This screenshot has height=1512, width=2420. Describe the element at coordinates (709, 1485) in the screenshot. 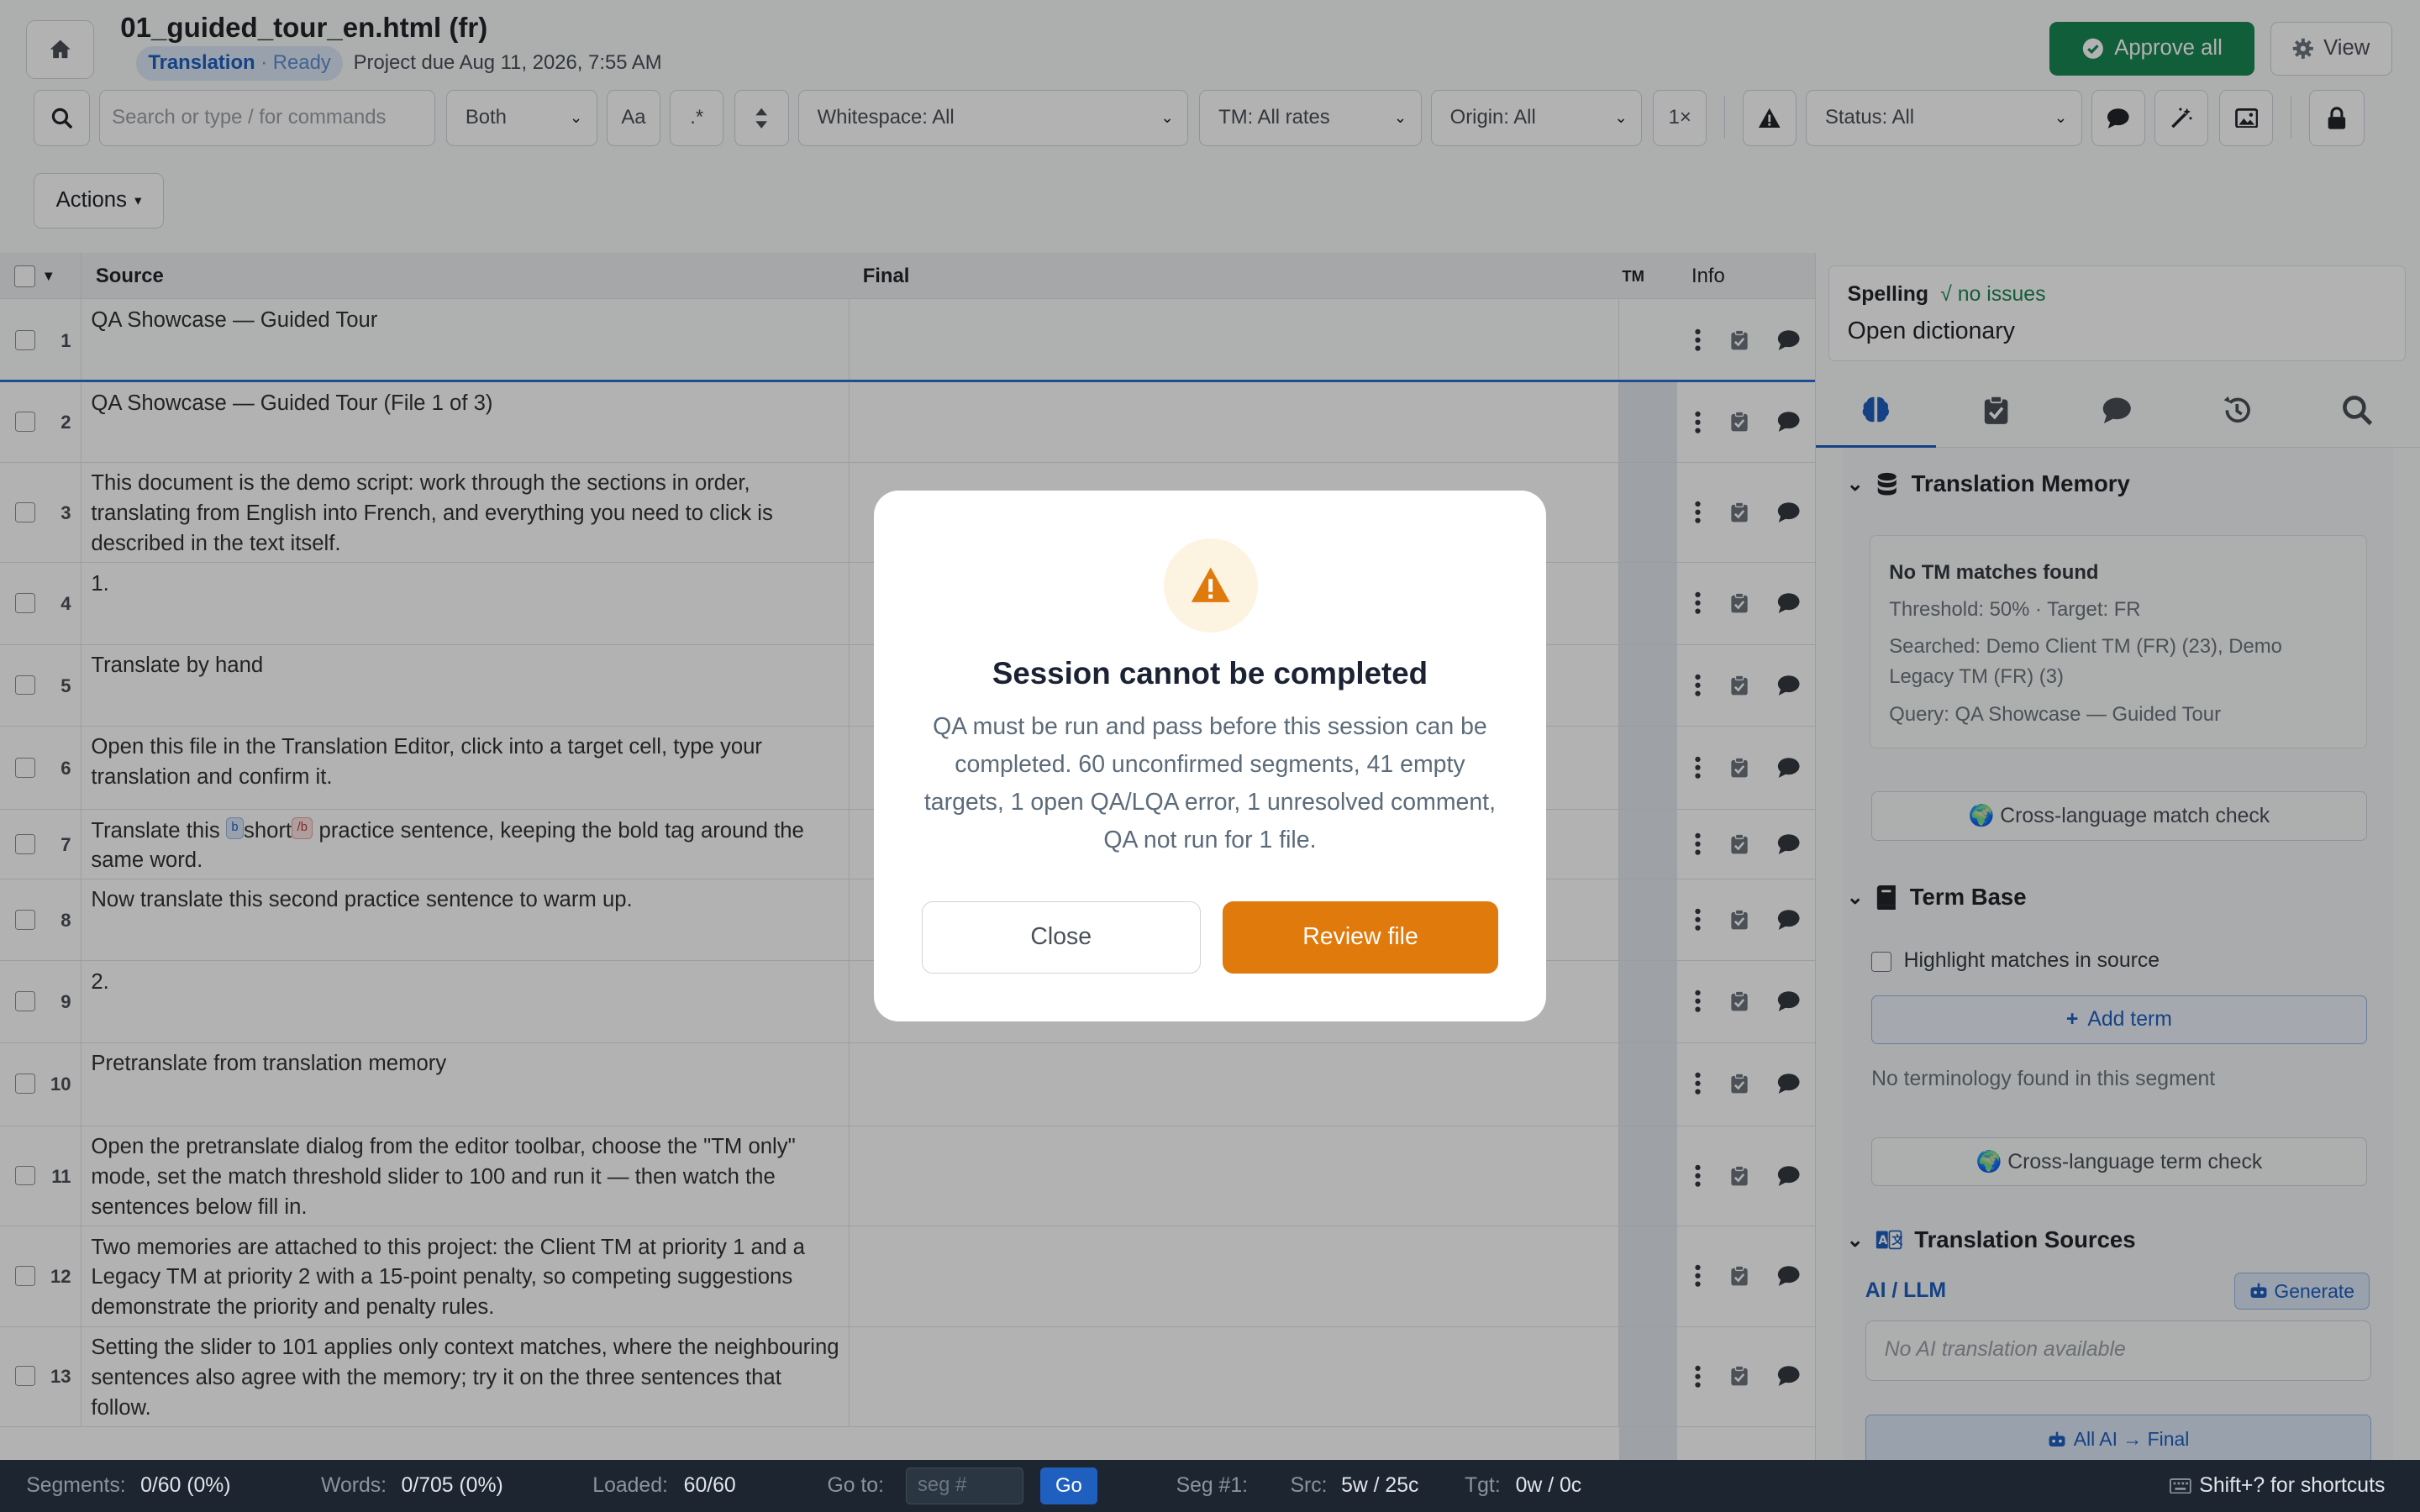

I see `loaded-value: 60/60` at that location.